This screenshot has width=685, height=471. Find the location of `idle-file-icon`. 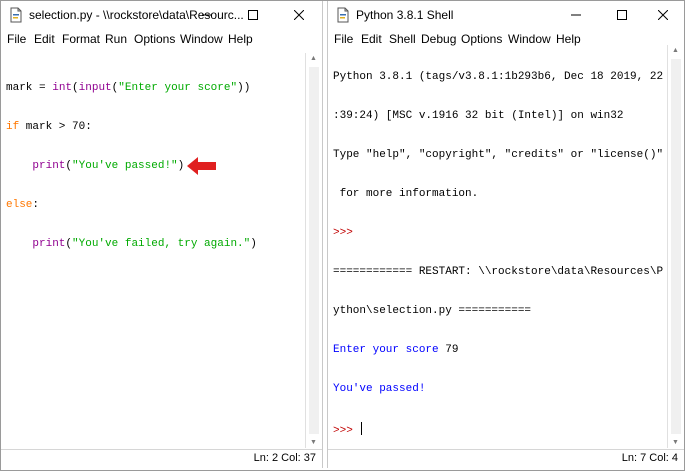

idle-file-icon is located at coordinates (16, 15).